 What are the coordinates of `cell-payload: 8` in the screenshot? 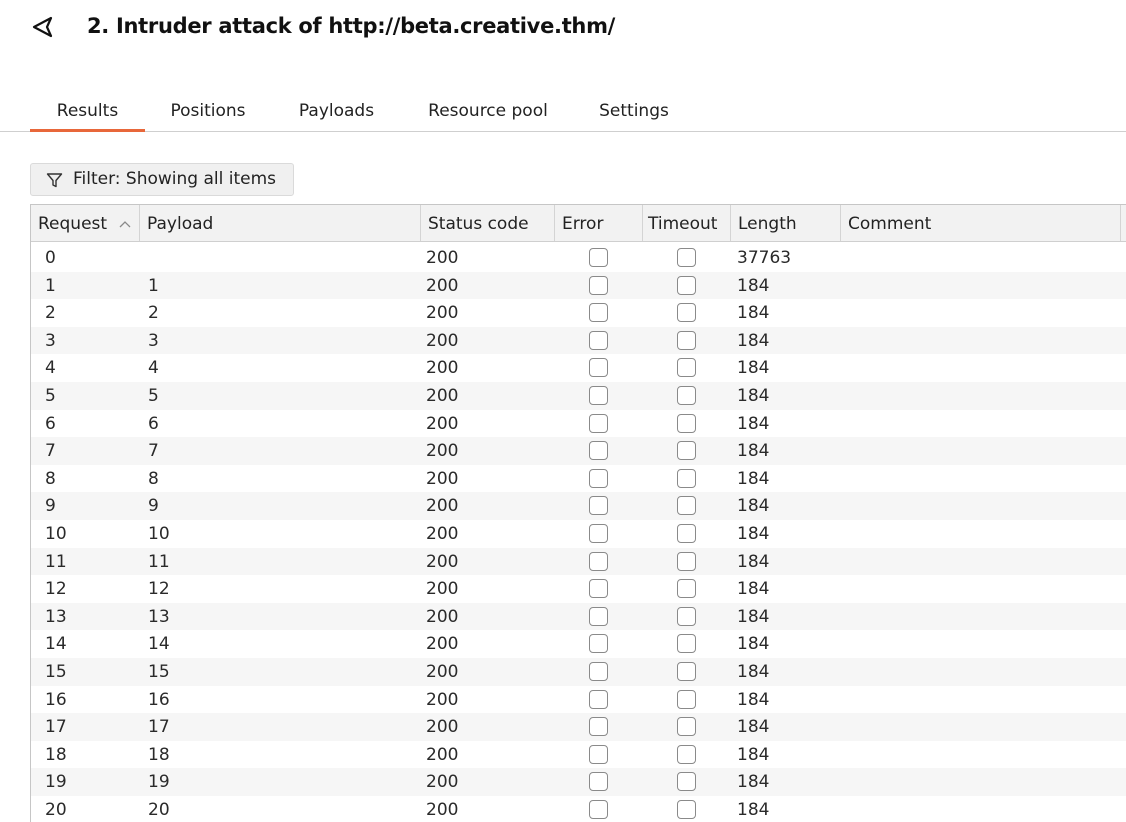 It's located at (153, 478).